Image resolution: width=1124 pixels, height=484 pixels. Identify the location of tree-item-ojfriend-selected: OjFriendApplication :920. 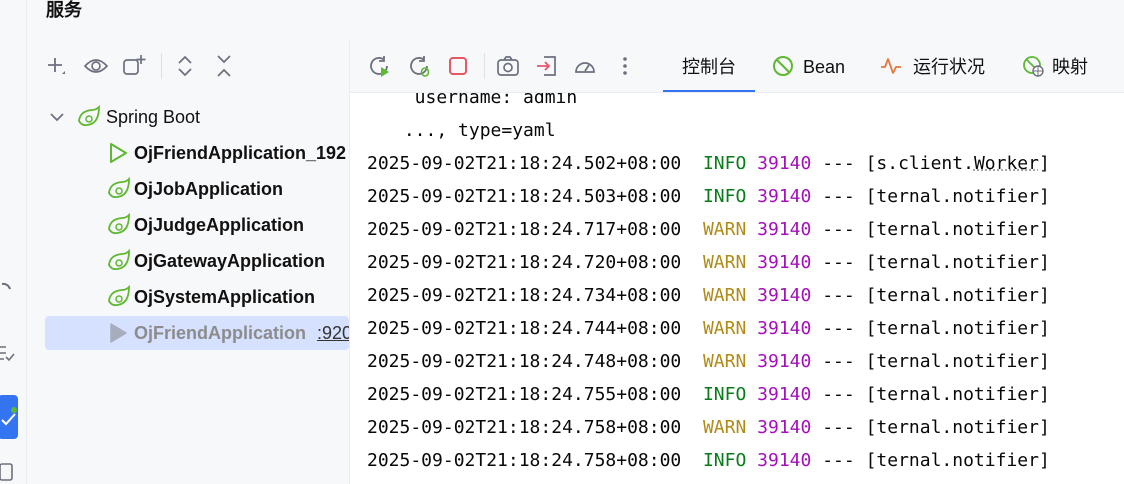
(197, 333).